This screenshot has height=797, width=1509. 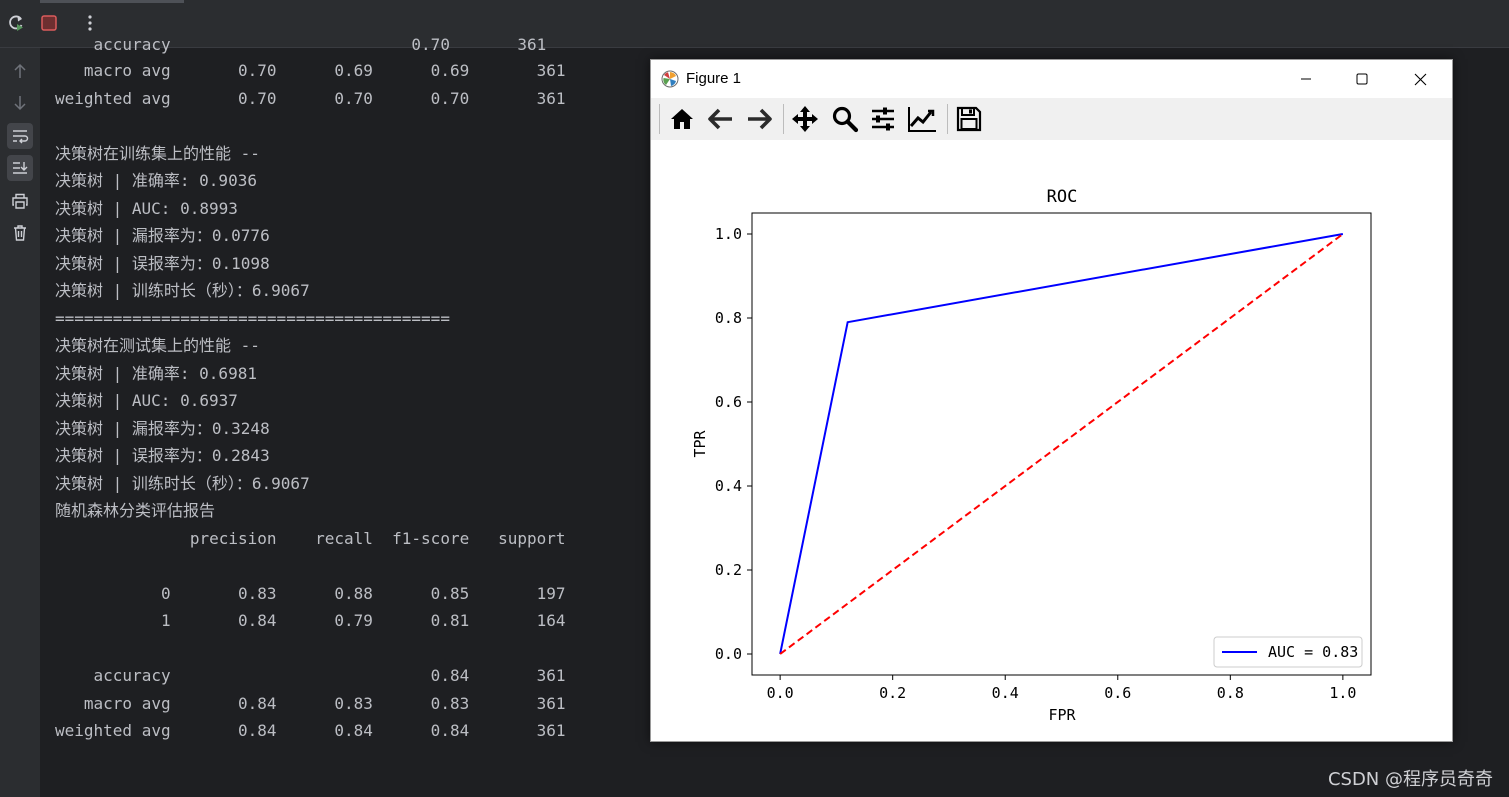 What do you see at coordinates (310, 70) in the screenshot?
I see `console-line: macro avg 0.70 0.69 0.69 361` at bounding box center [310, 70].